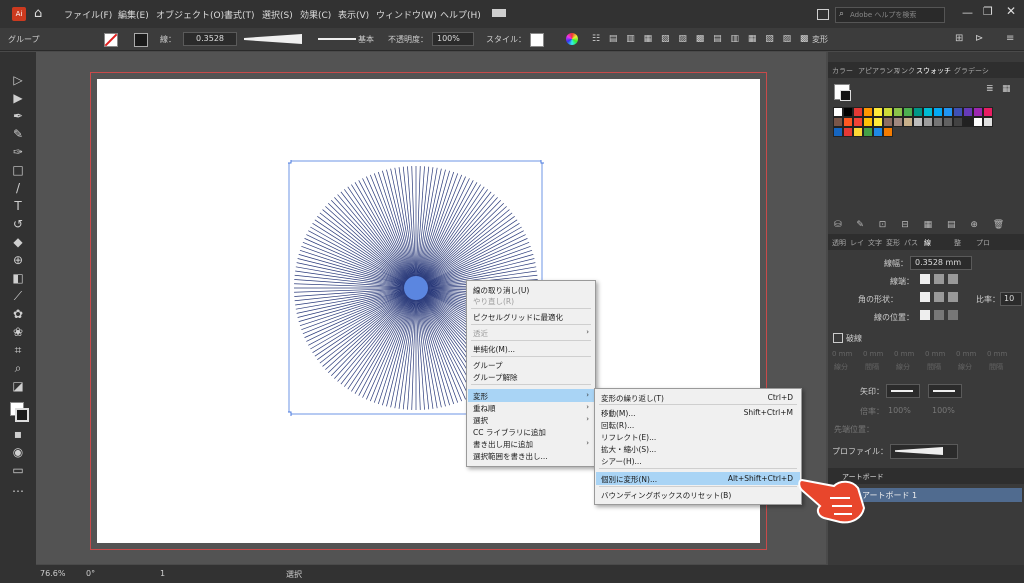 Image resolution: width=1024 pixels, height=583 pixels. Describe the element at coordinates (983, 243) in the screenshot. I see `tab-properties: プロ` at that location.